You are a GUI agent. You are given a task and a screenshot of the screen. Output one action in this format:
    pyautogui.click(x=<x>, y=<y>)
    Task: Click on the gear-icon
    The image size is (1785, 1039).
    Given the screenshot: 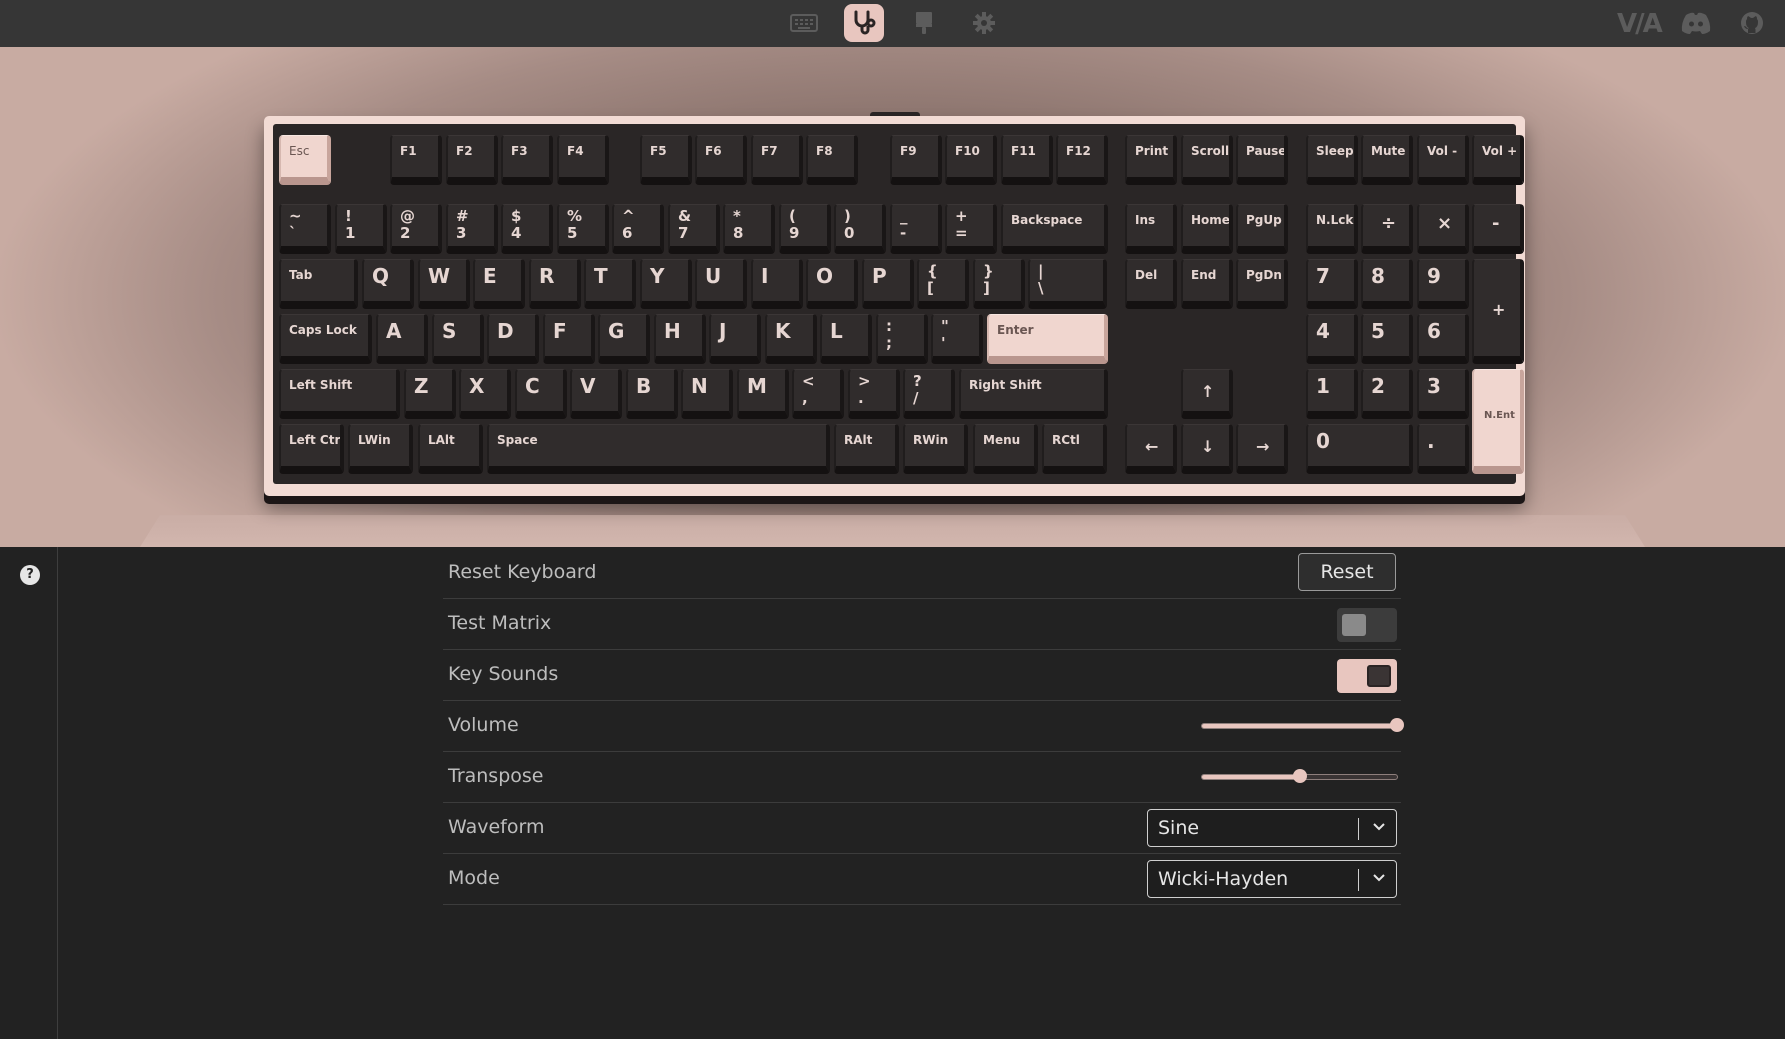 What is the action you would take?
    pyautogui.click(x=984, y=23)
    